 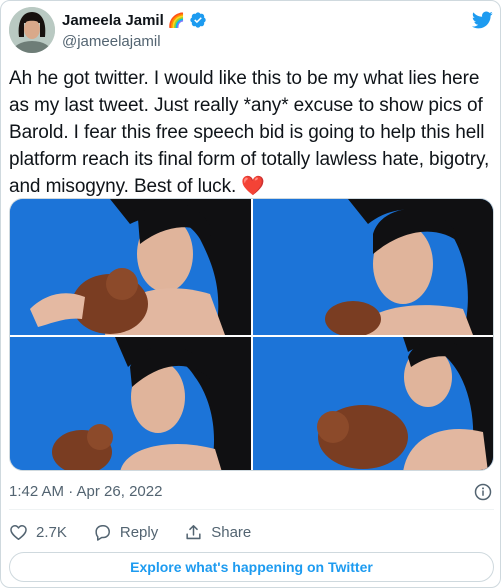 What do you see at coordinates (251, 509) in the screenshot?
I see `divider` at bounding box center [251, 509].